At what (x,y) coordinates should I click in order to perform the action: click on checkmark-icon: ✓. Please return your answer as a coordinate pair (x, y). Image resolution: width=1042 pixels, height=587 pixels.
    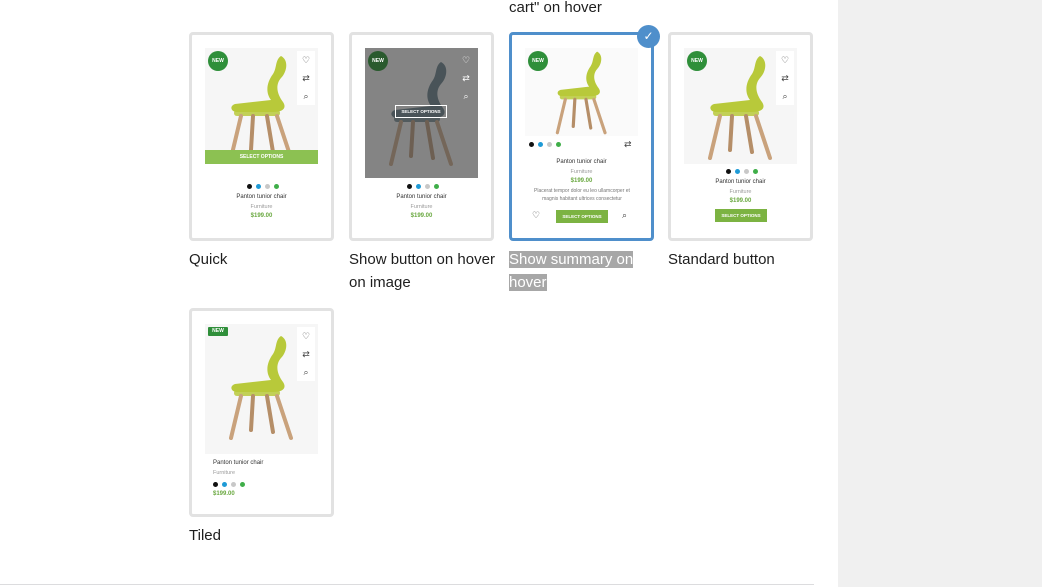
    Looking at the image, I should click on (648, 36).